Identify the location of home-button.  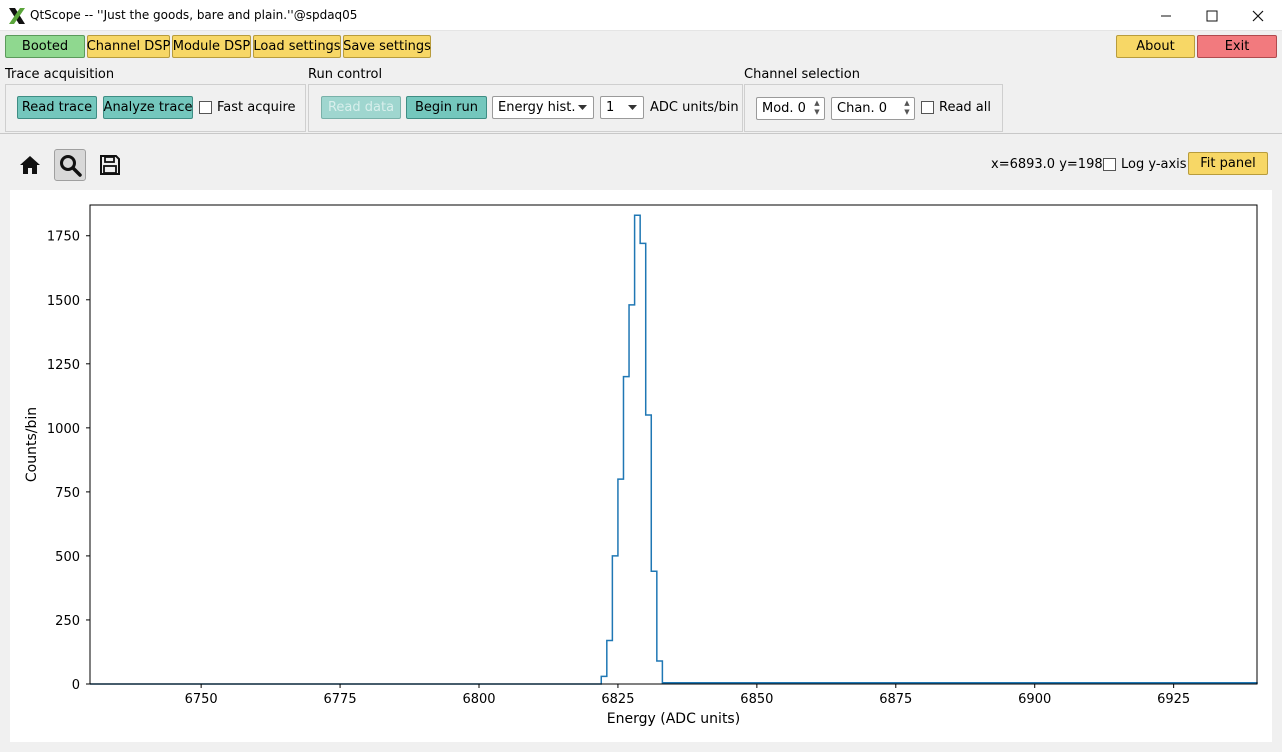
(30, 165).